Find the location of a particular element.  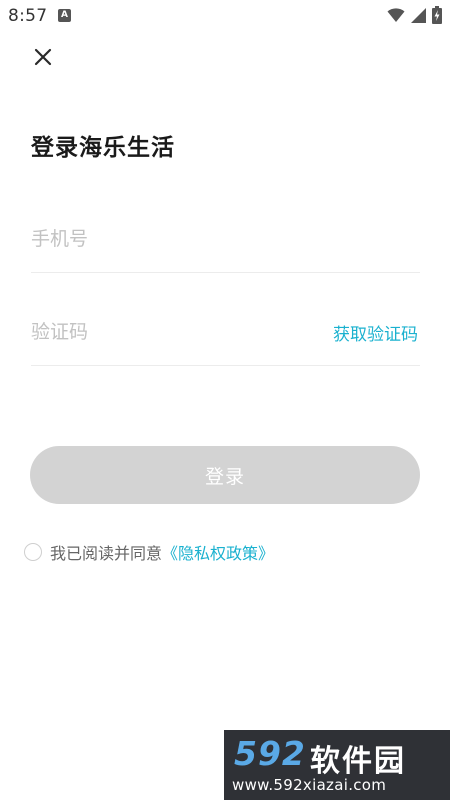

privacy-policy-link: 《隐私权政策》 is located at coordinates (218, 552).